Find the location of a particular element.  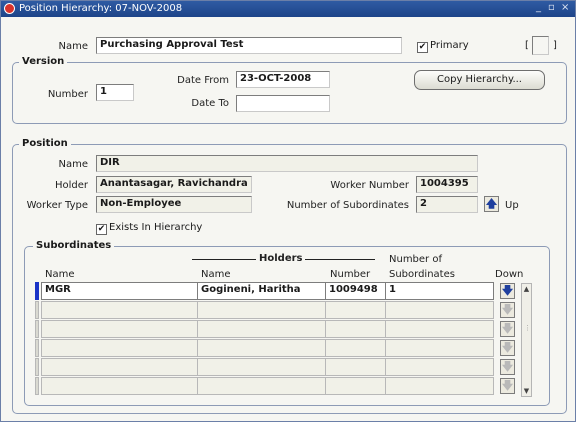

position-name-label: Name is located at coordinates (73, 164).